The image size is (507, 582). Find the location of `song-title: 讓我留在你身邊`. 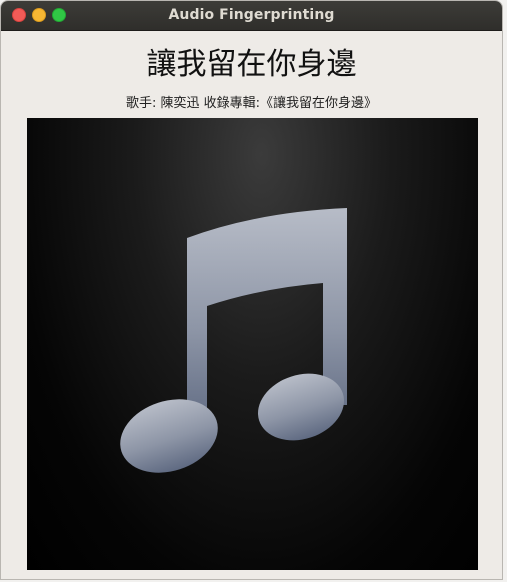

song-title: 讓我留在你身邊 is located at coordinates (251, 64).